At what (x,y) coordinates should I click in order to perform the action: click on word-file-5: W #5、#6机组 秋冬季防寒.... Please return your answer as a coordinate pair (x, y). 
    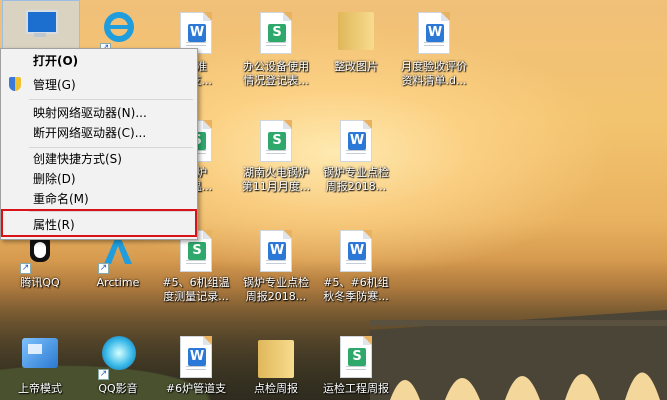
    Looking at the image, I should click on (356, 266).